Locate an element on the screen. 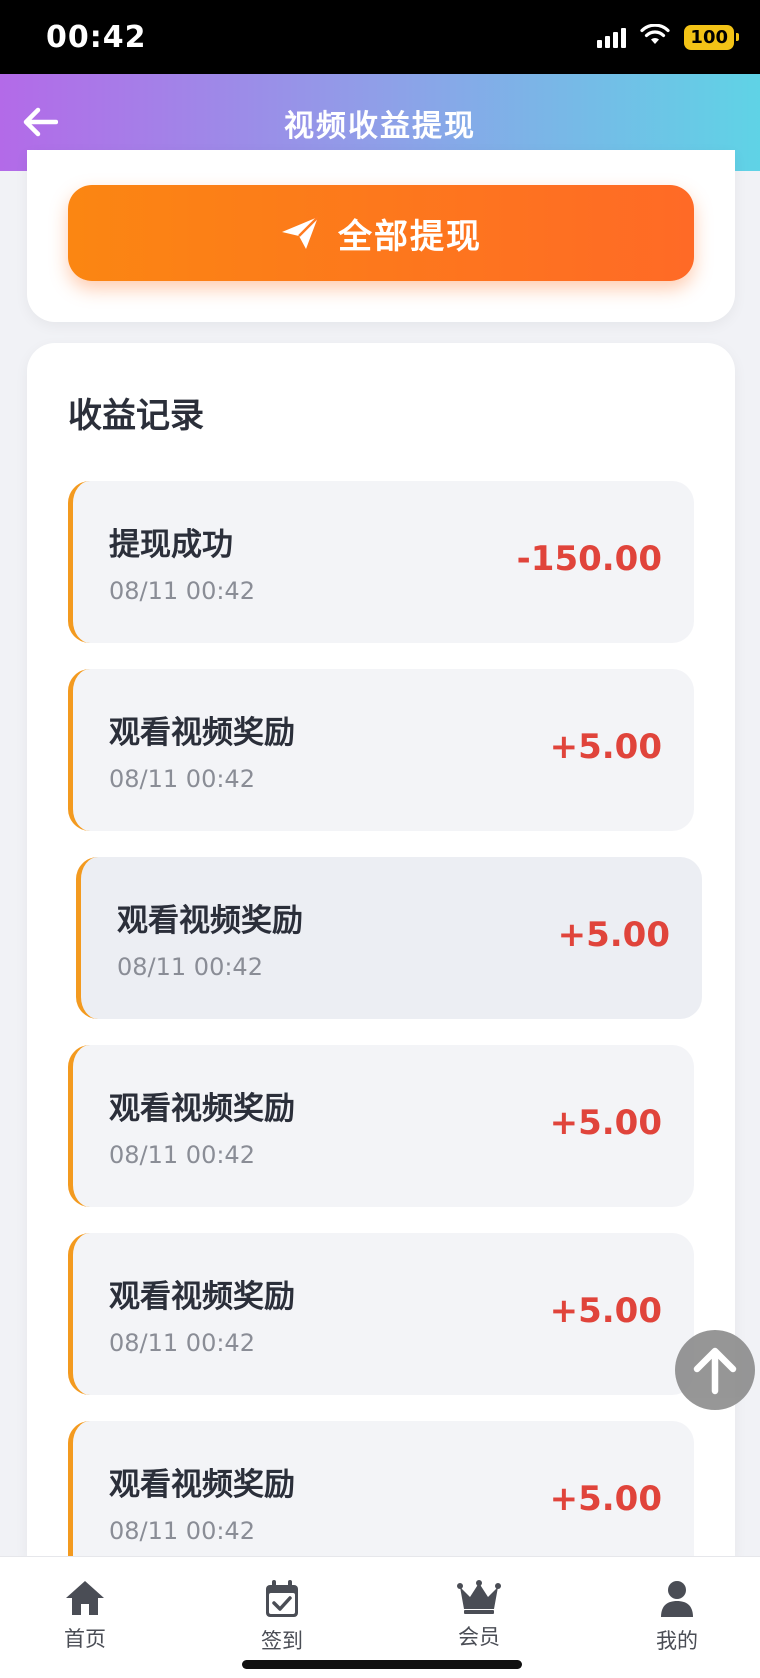 This screenshot has height=1678, width=760. nav-item-member: 会员 is located at coordinates (479, 1612).